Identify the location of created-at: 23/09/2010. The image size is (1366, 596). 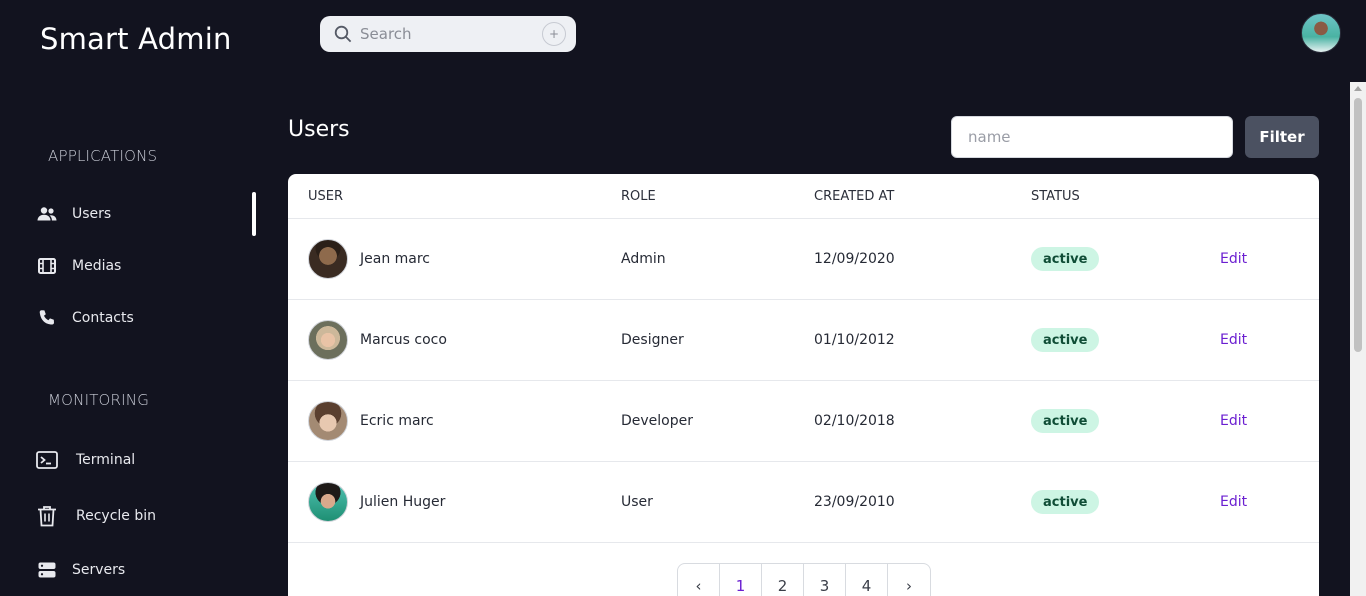
(854, 502).